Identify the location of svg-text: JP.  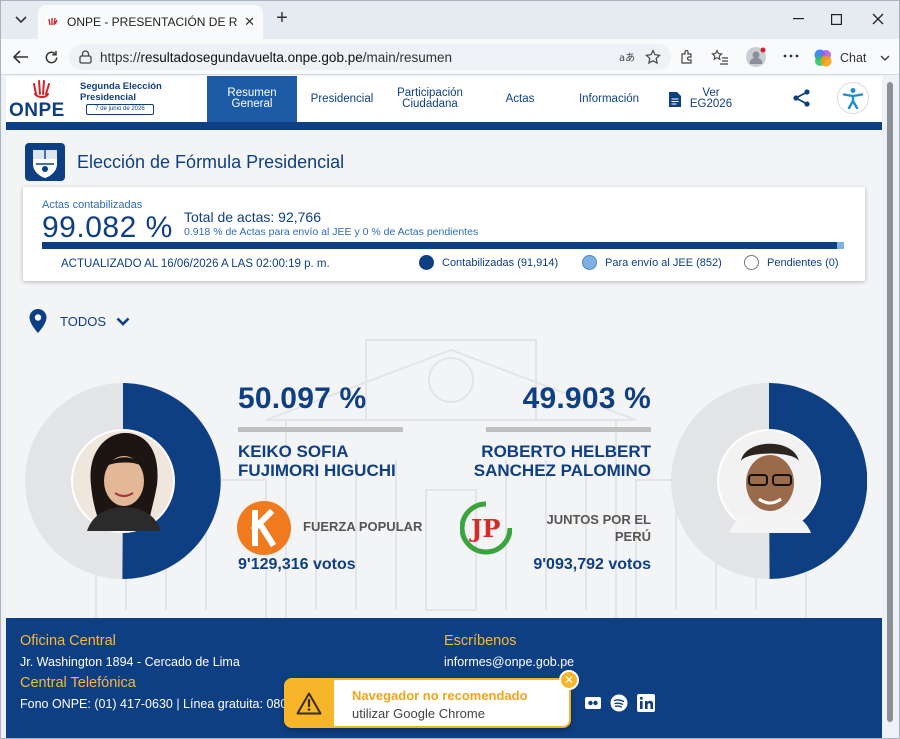
(484, 528).